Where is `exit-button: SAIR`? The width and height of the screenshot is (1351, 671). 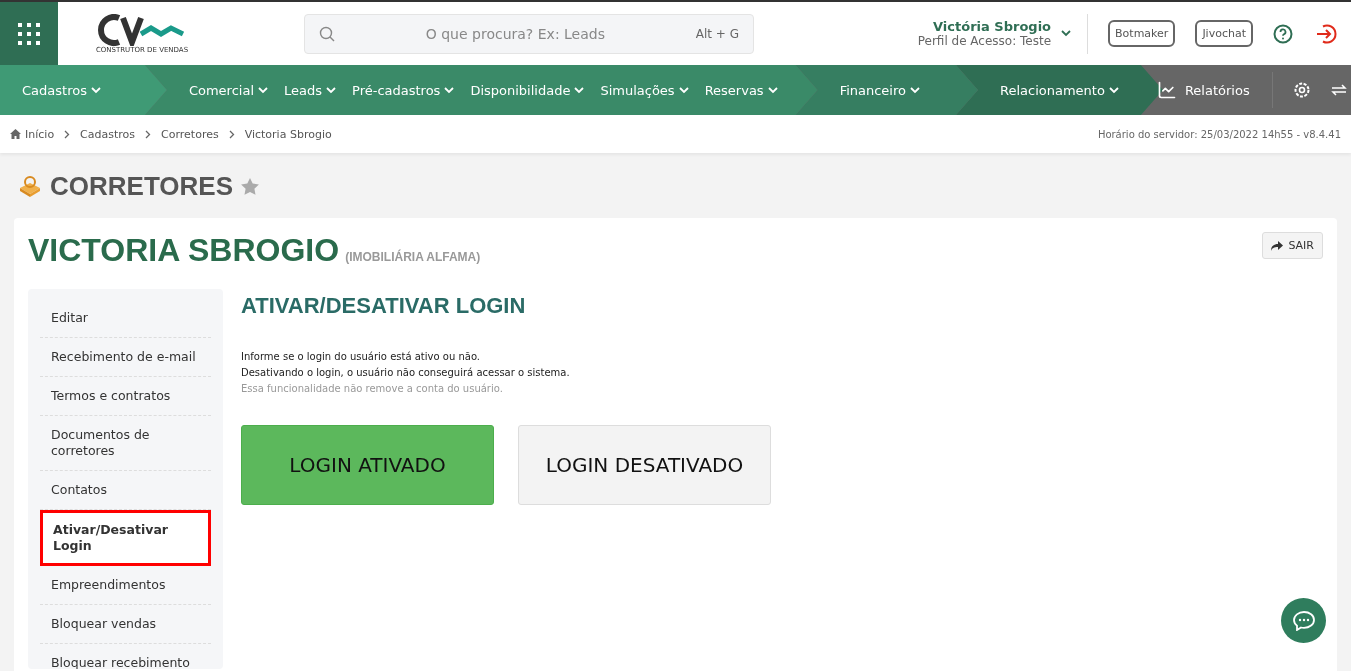
exit-button: SAIR is located at coordinates (1292, 245).